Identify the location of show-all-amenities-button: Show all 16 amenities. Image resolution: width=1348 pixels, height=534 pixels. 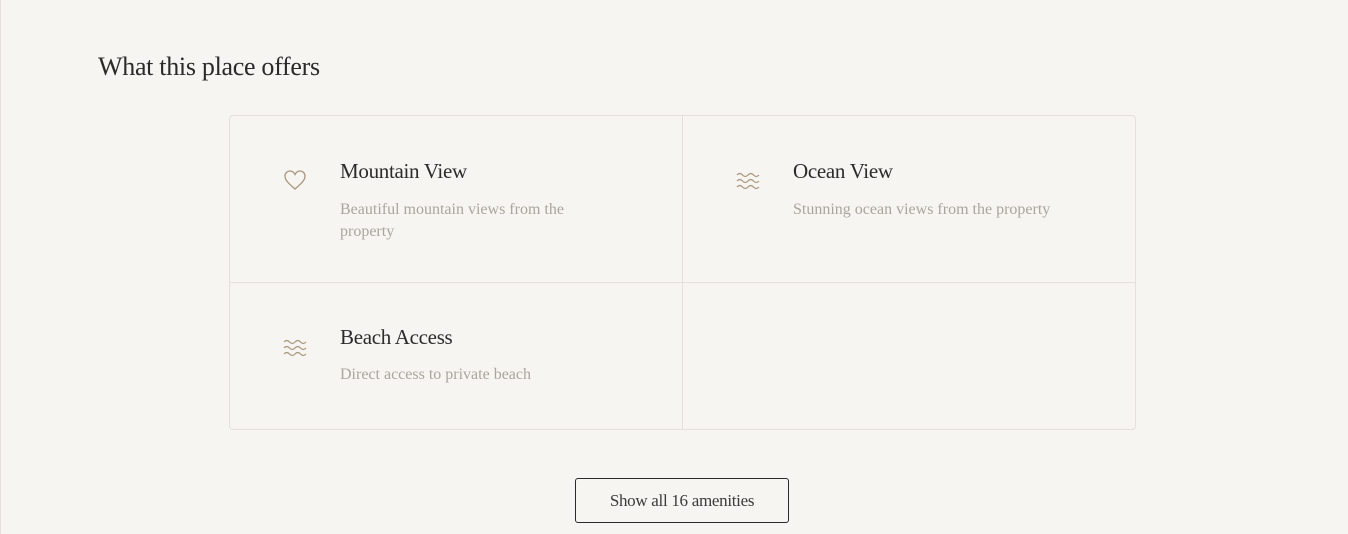
(682, 500).